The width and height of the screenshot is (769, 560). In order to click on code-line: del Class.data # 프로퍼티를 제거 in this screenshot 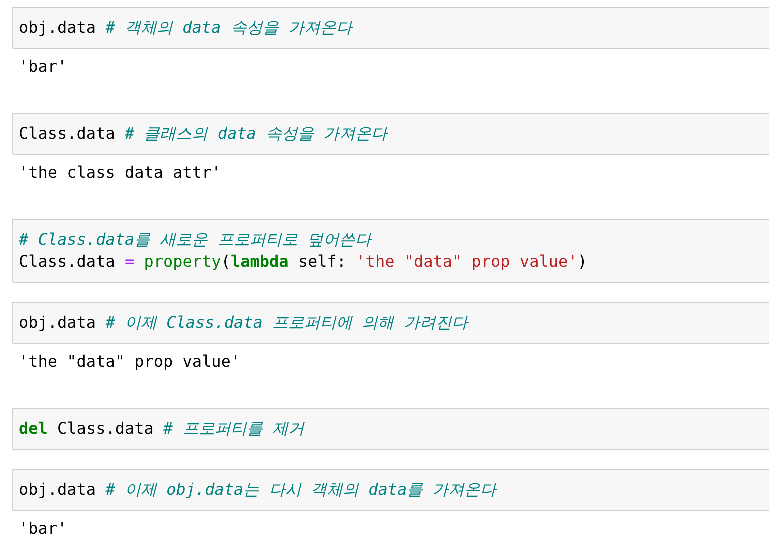, I will do `click(161, 429)`.